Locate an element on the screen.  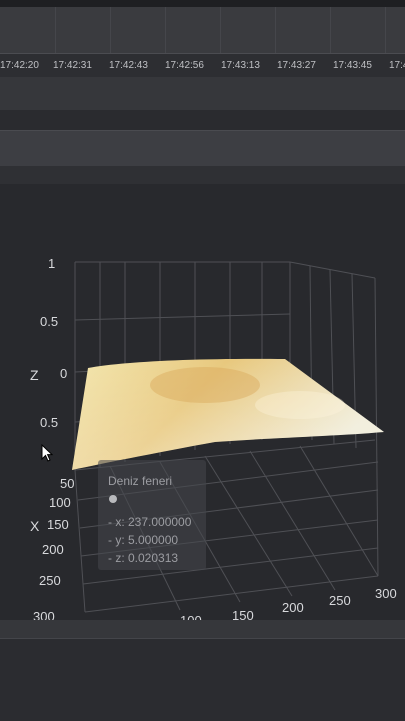
tooltip-x-value: - x: 237.000000 is located at coordinates (150, 522).